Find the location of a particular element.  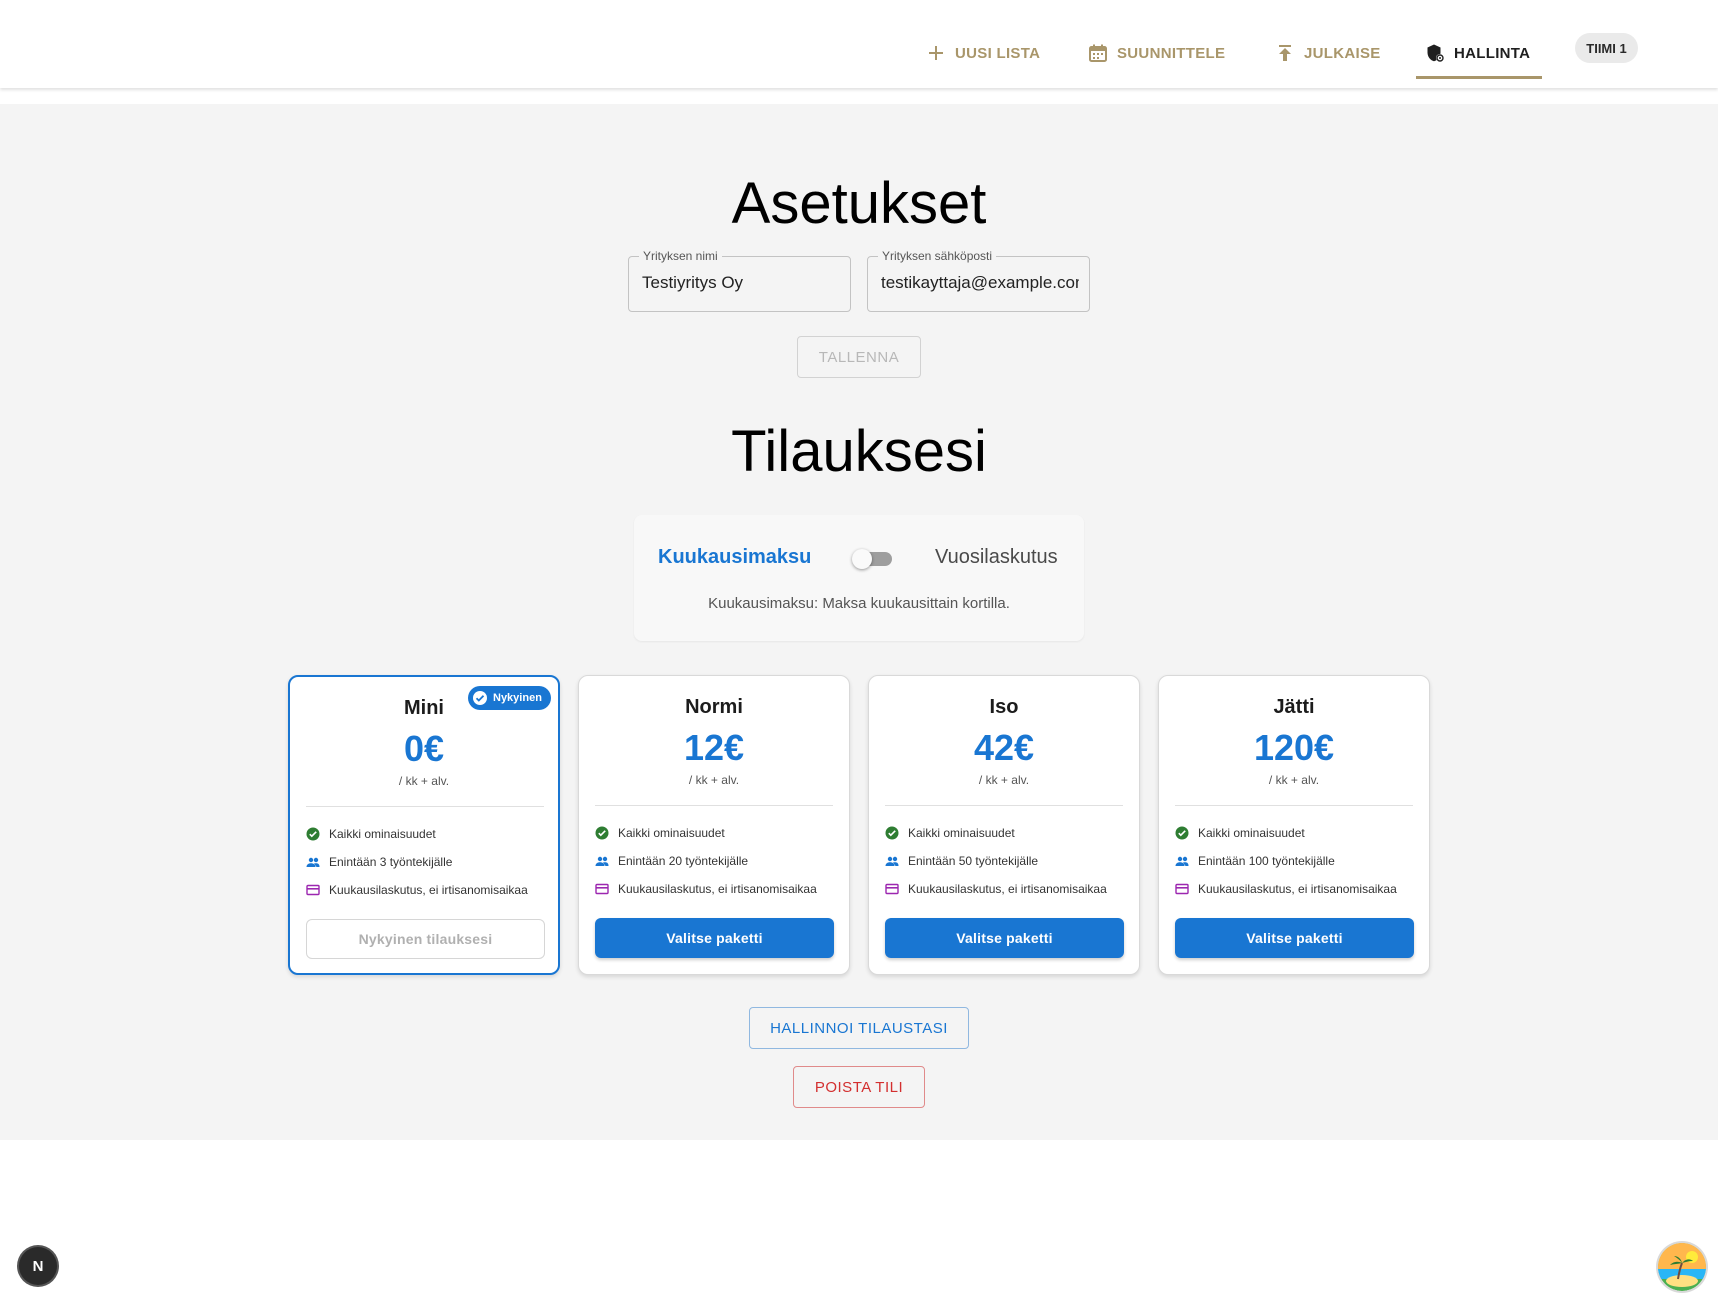

active-tab-indicator is located at coordinates (1479, 77).